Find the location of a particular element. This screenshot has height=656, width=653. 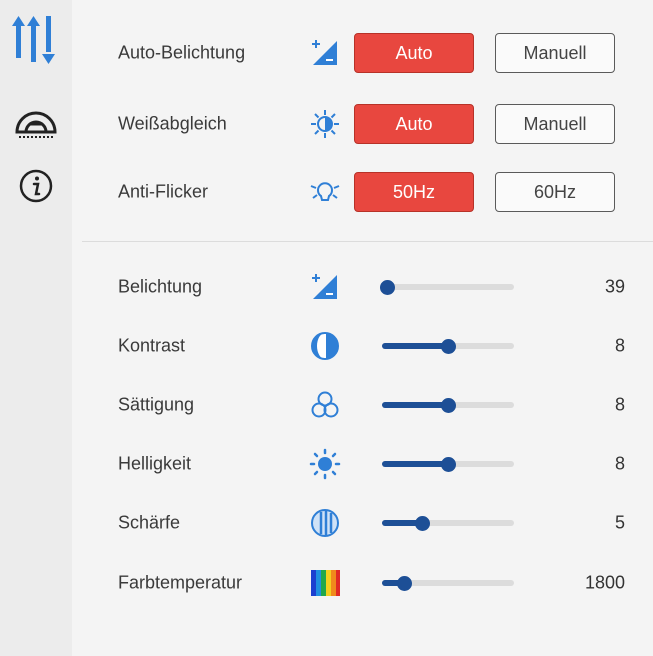

contrast-slider-thumb is located at coordinates (448, 346).